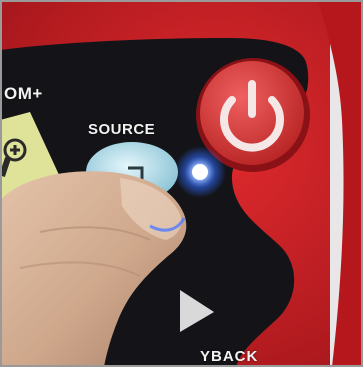  Describe the element at coordinates (200, 172) in the screenshot. I see `power-led` at that location.